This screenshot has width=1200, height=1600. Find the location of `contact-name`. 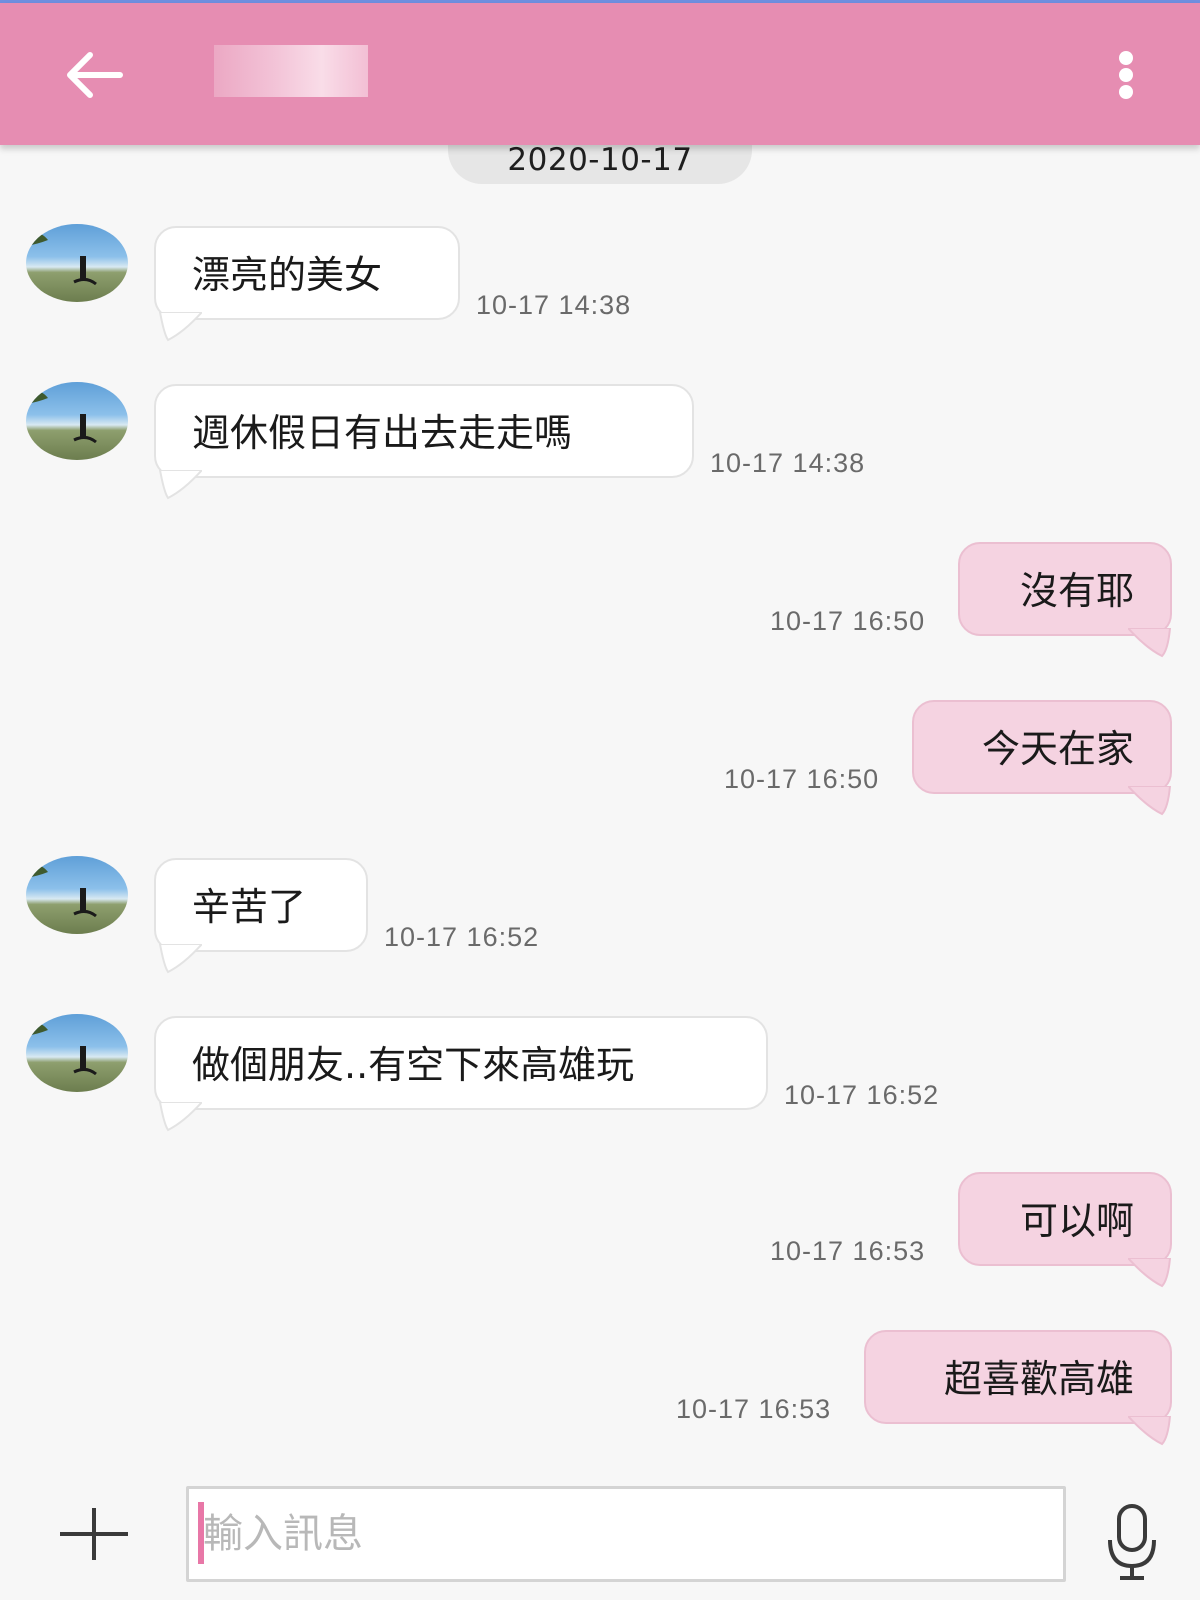

contact-name is located at coordinates (291, 71).